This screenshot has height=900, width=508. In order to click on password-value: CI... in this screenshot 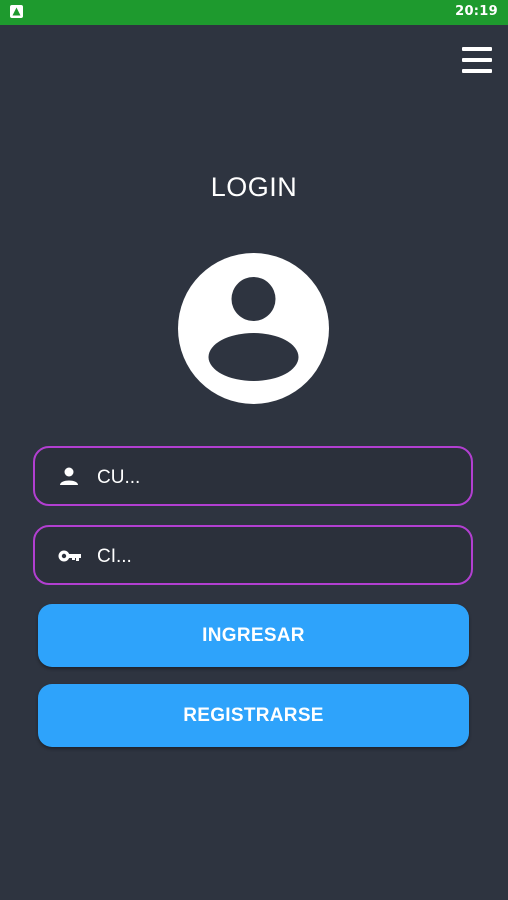, I will do `click(114, 556)`.